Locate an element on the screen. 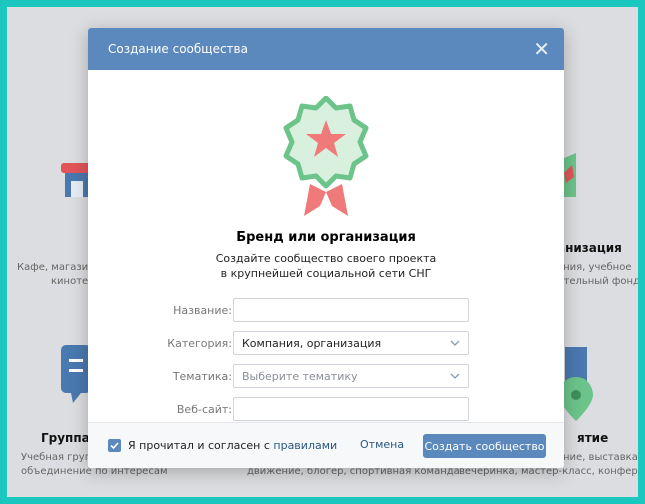 The height and width of the screenshot is (504, 645). category-select: Компания, организация is located at coordinates (351, 343).